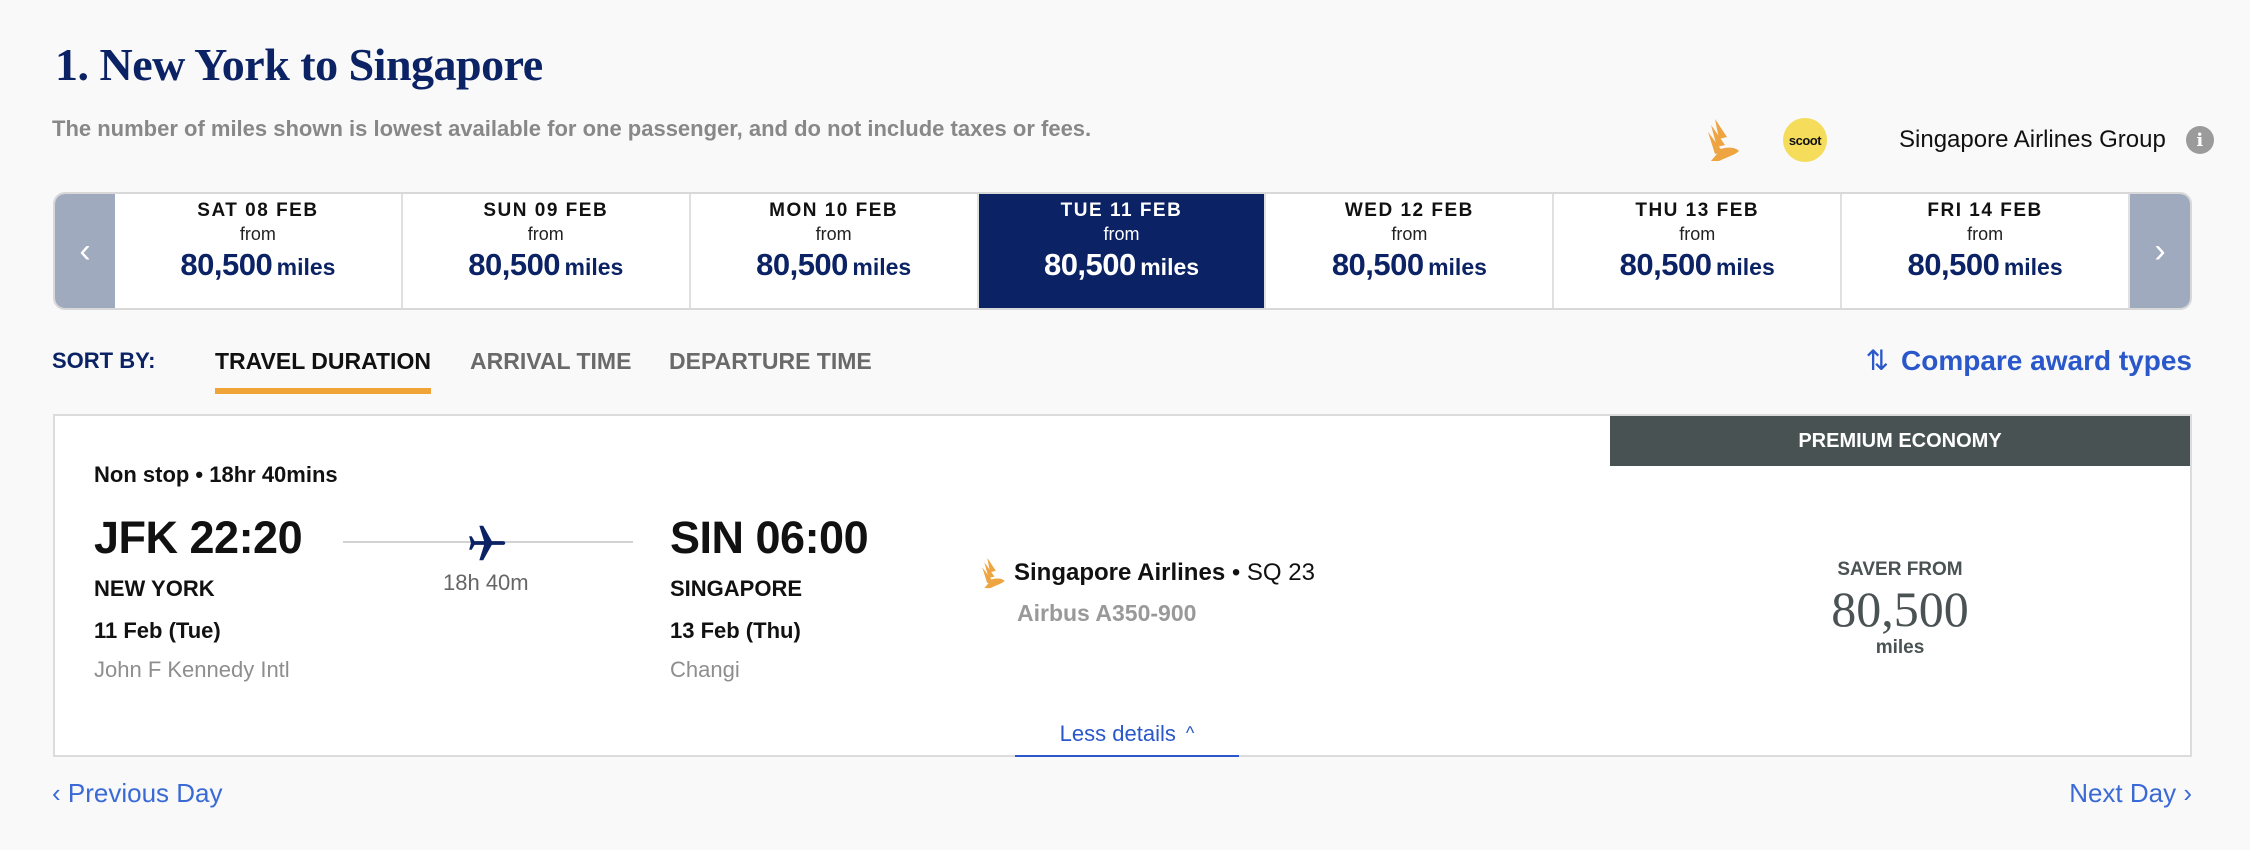 This screenshot has height=850, width=2250. What do you see at coordinates (1805, 140) in the screenshot?
I see `scoot-logo-icon: scoot` at bounding box center [1805, 140].